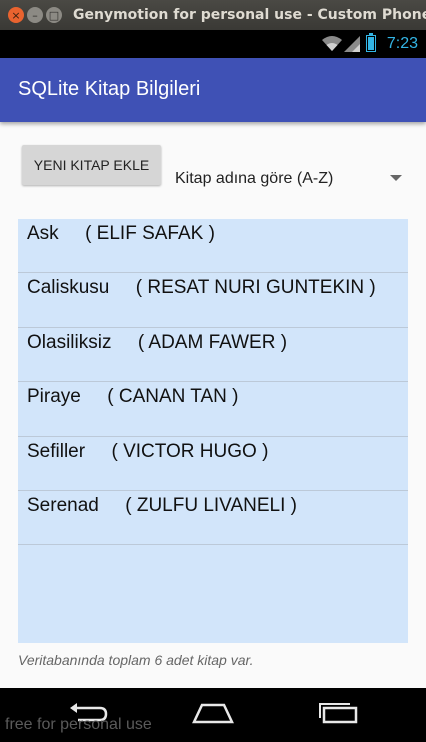 The height and width of the screenshot is (742, 426). I want to click on recents-button-icon, so click(338, 713).